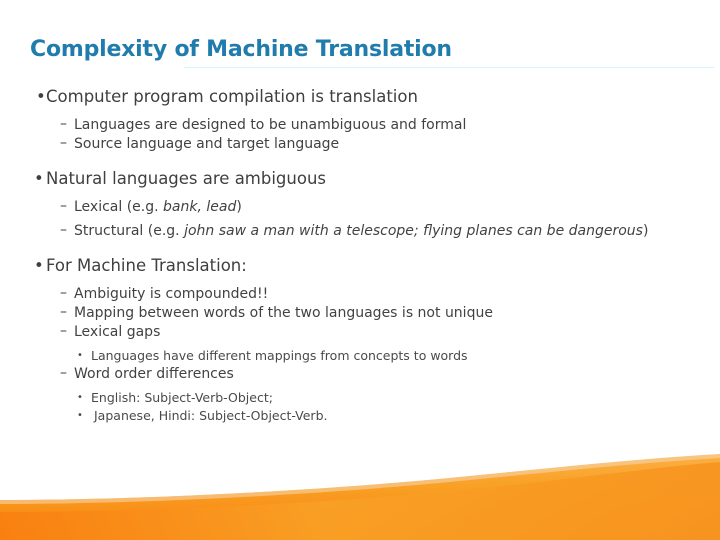 This screenshot has width=720, height=540. Describe the element at coordinates (146, 265) in the screenshot. I see `bullet-text: For Machine Translation:` at that location.